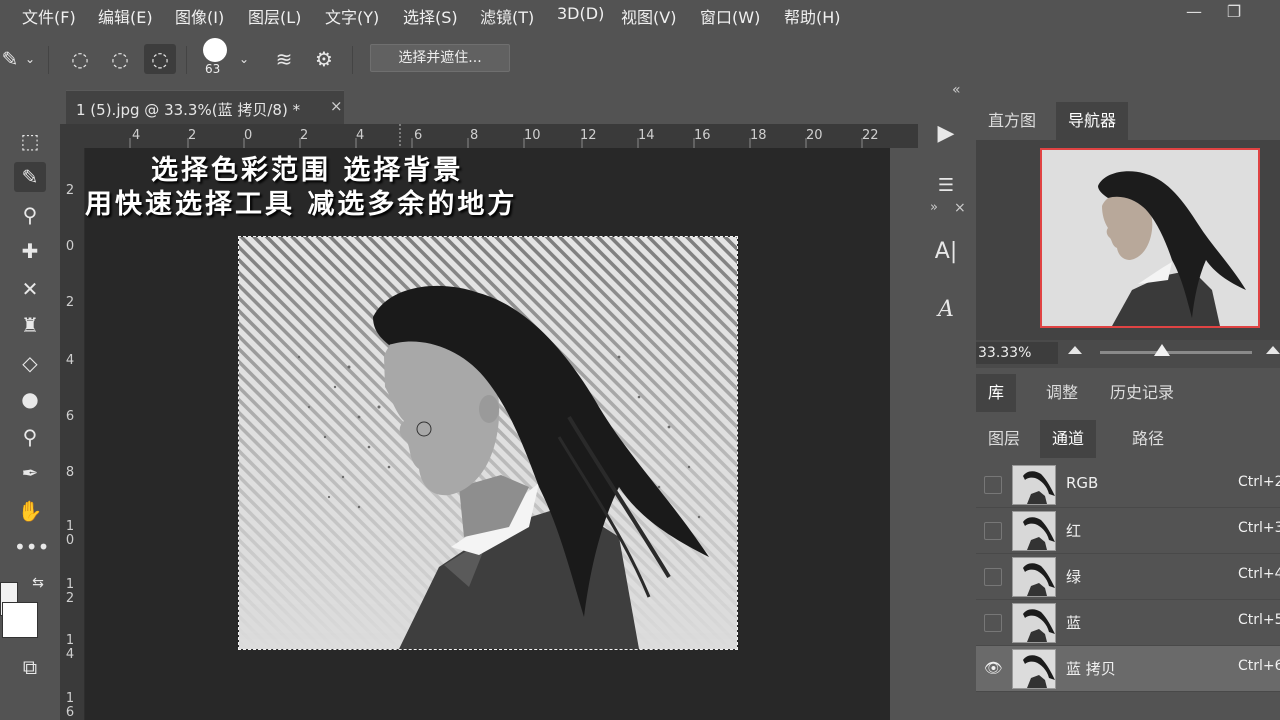 This screenshot has height=720, width=1280. Describe the element at coordinates (507, 16) in the screenshot. I see `menu-filter: 滤镜(T)` at that location.